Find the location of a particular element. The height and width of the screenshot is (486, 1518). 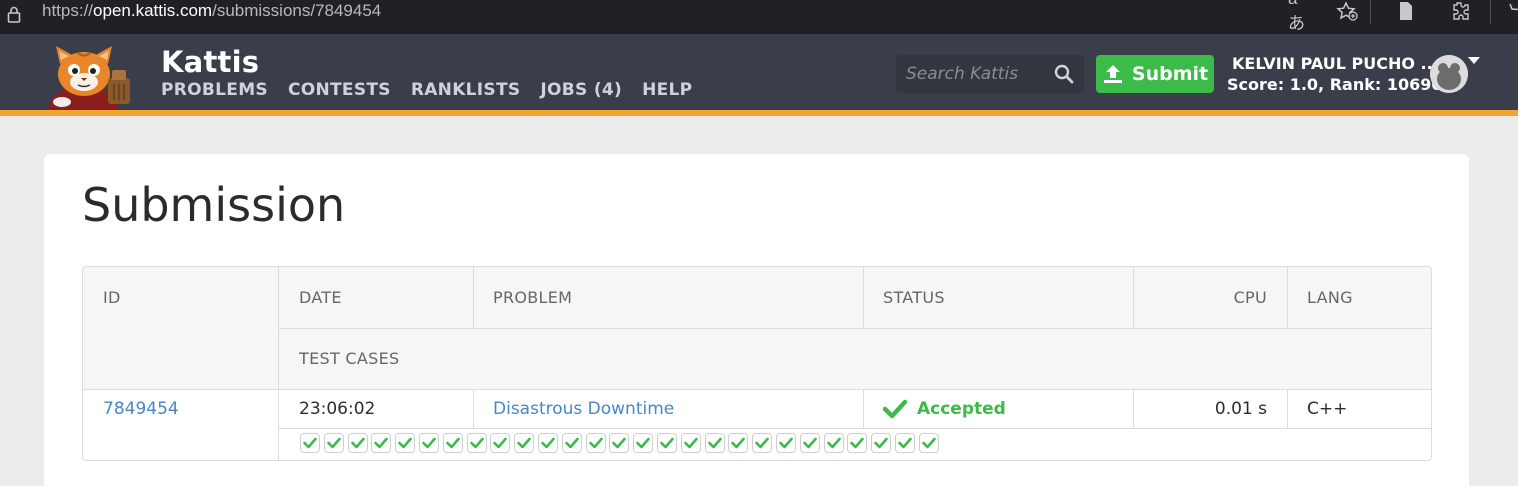

favorite-star-icon is located at coordinates (1347, 11).